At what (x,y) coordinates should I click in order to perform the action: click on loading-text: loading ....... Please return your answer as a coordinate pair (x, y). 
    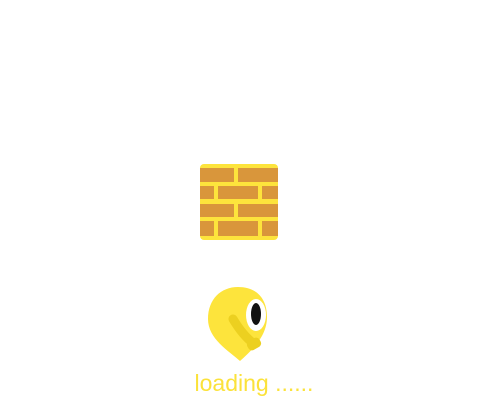
    Looking at the image, I should click on (254, 383).